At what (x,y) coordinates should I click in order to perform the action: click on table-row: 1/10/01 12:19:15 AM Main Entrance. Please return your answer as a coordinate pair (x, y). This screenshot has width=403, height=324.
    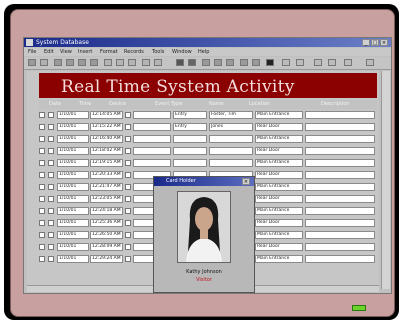
    Looking at the image, I should click on (208, 163).